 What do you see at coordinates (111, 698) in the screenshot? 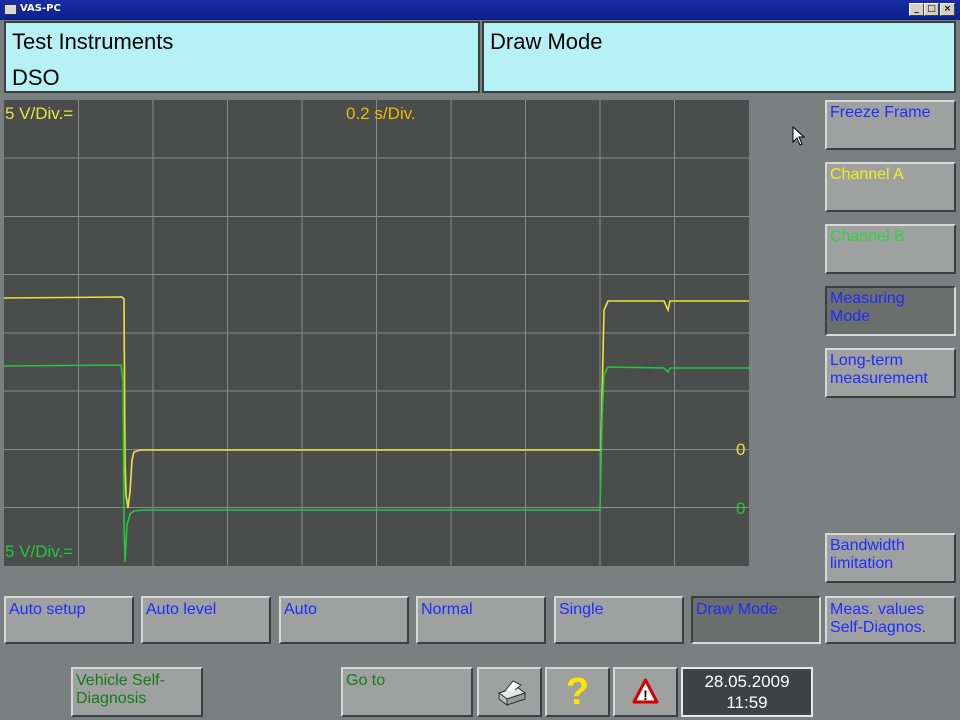
I see `button-label-line2: Diagnosis` at bounding box center [111, 698].